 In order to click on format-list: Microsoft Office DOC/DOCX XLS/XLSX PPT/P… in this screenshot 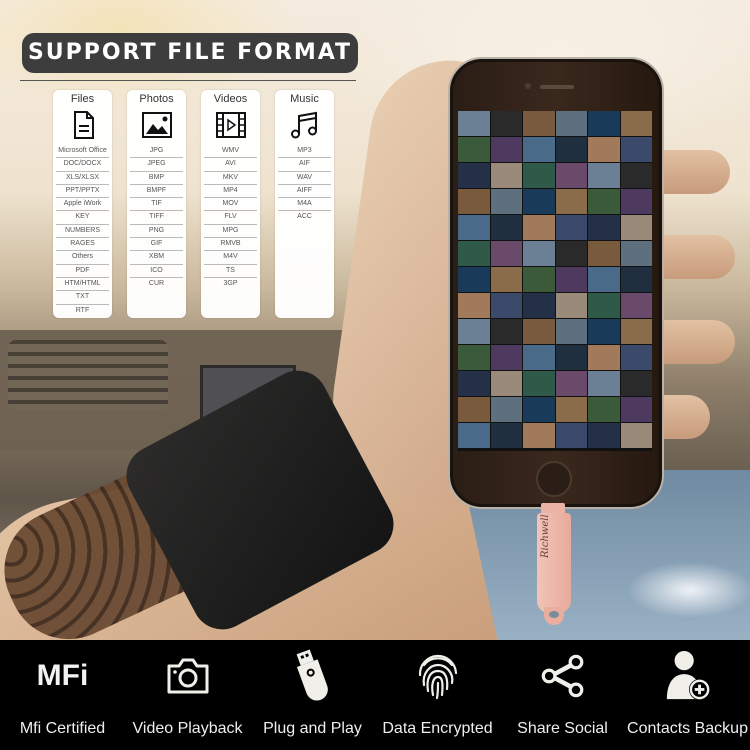, I will do `click(82, 231)`.